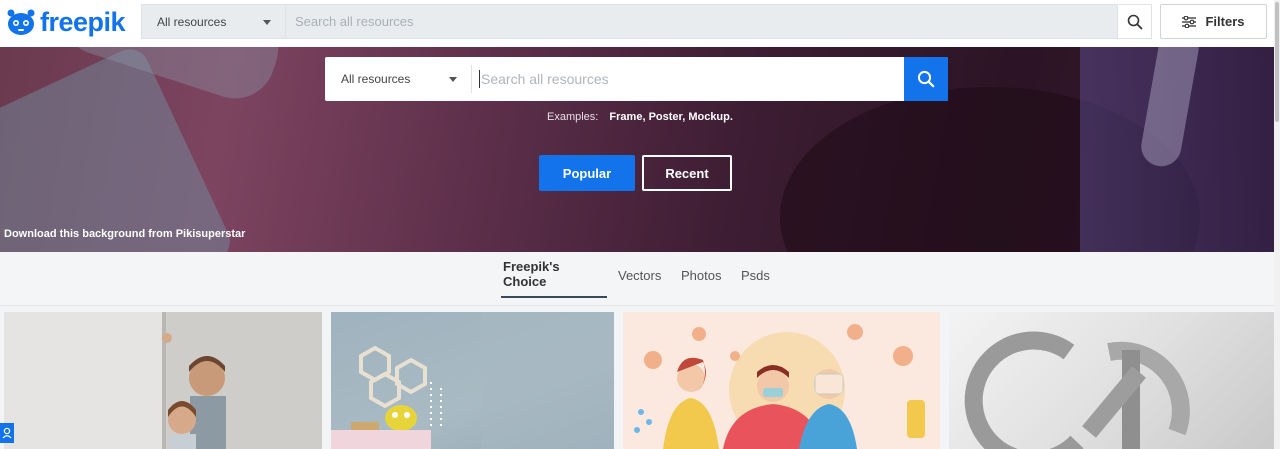 This screenshot has height=449, width=1280. What do you see at coordinates (587, 173) in the screenshot?
I see `popular-button: Popular` at bounding box center [587, 173].